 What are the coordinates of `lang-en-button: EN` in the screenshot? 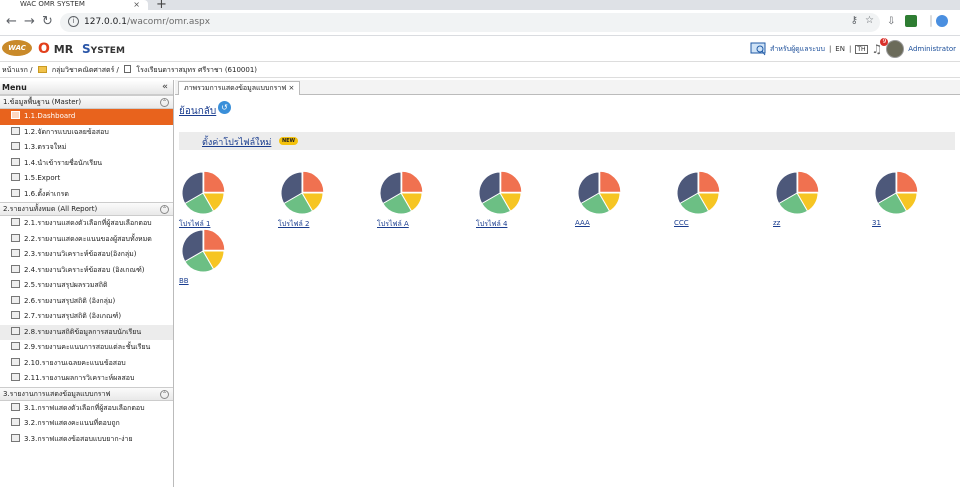 It's located at (840, 49).